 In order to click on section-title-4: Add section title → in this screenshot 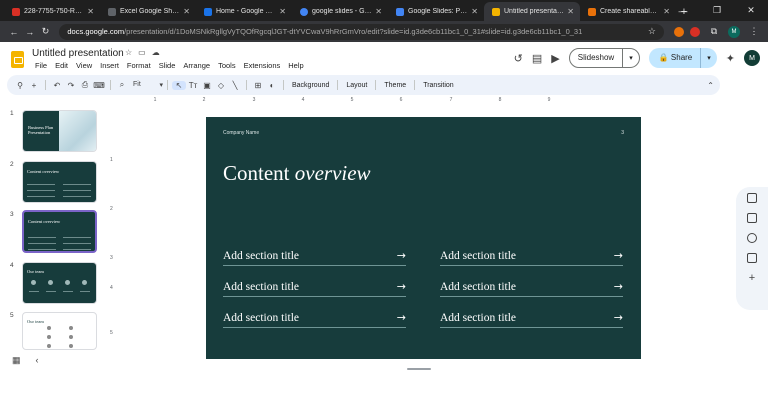, I will do `click(531, 257)`.